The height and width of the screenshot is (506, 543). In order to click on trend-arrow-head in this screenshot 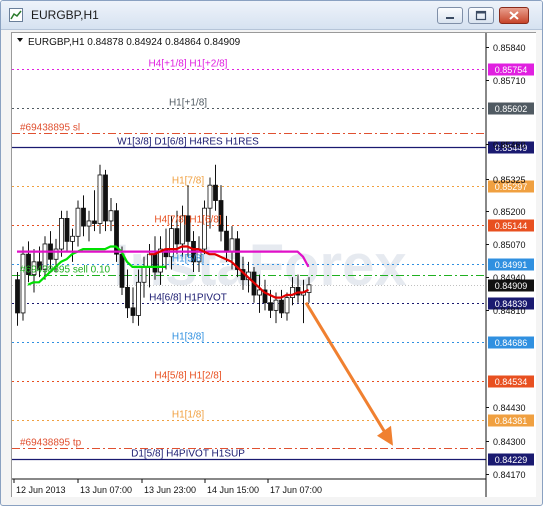, I will do `click(385, 435)`.